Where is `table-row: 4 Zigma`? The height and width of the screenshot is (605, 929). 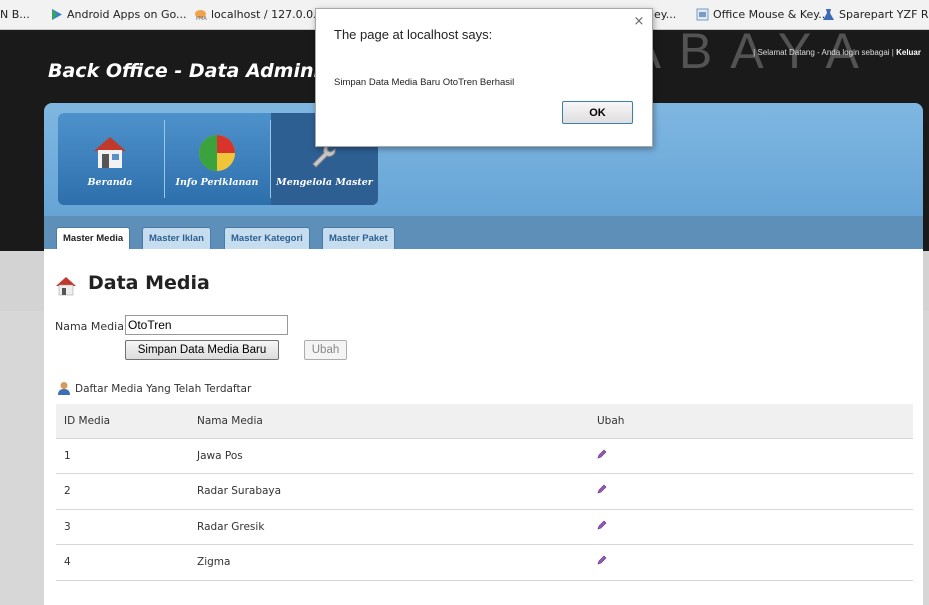 table-row: 4 Zigma is located at coordinates (484, 562).